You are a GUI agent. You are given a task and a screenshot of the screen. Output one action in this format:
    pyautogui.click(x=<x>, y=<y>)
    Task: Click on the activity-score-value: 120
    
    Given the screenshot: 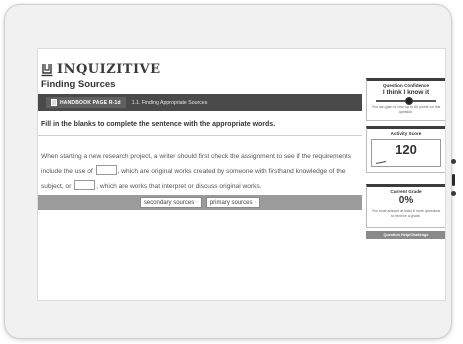 What is the action you would take?
    pyautogui.click(x=406, y=149)
    